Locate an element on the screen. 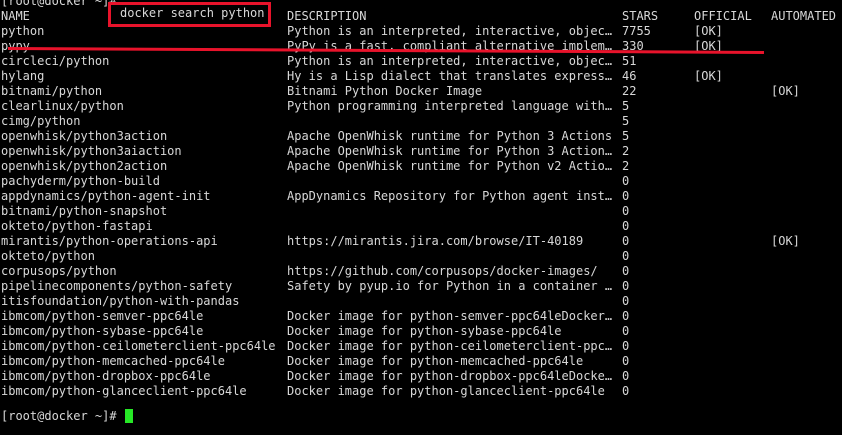  row-name: pipelinecomponents/python-safety is located at coordinates (117, 286).